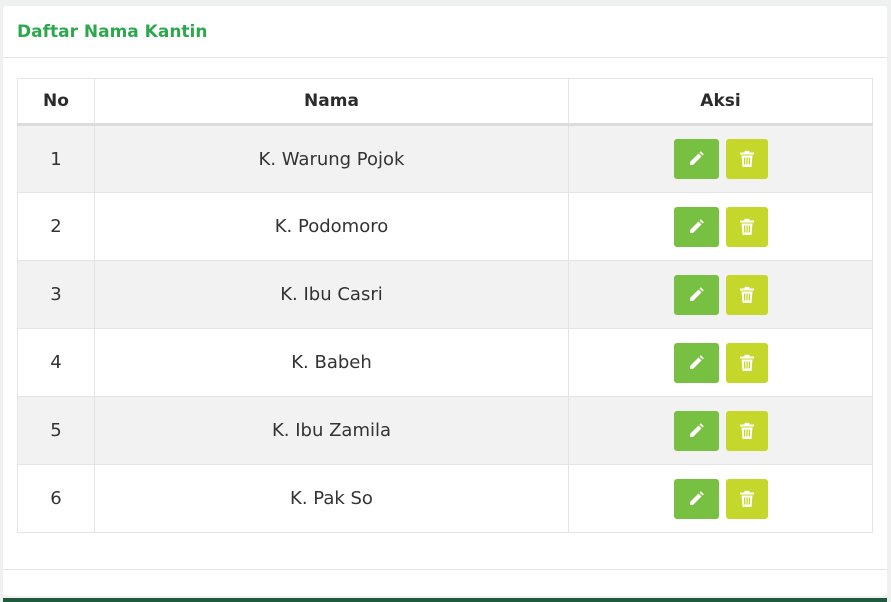  I want to click on column-header-aksi: Aksi, so click(720, 102).